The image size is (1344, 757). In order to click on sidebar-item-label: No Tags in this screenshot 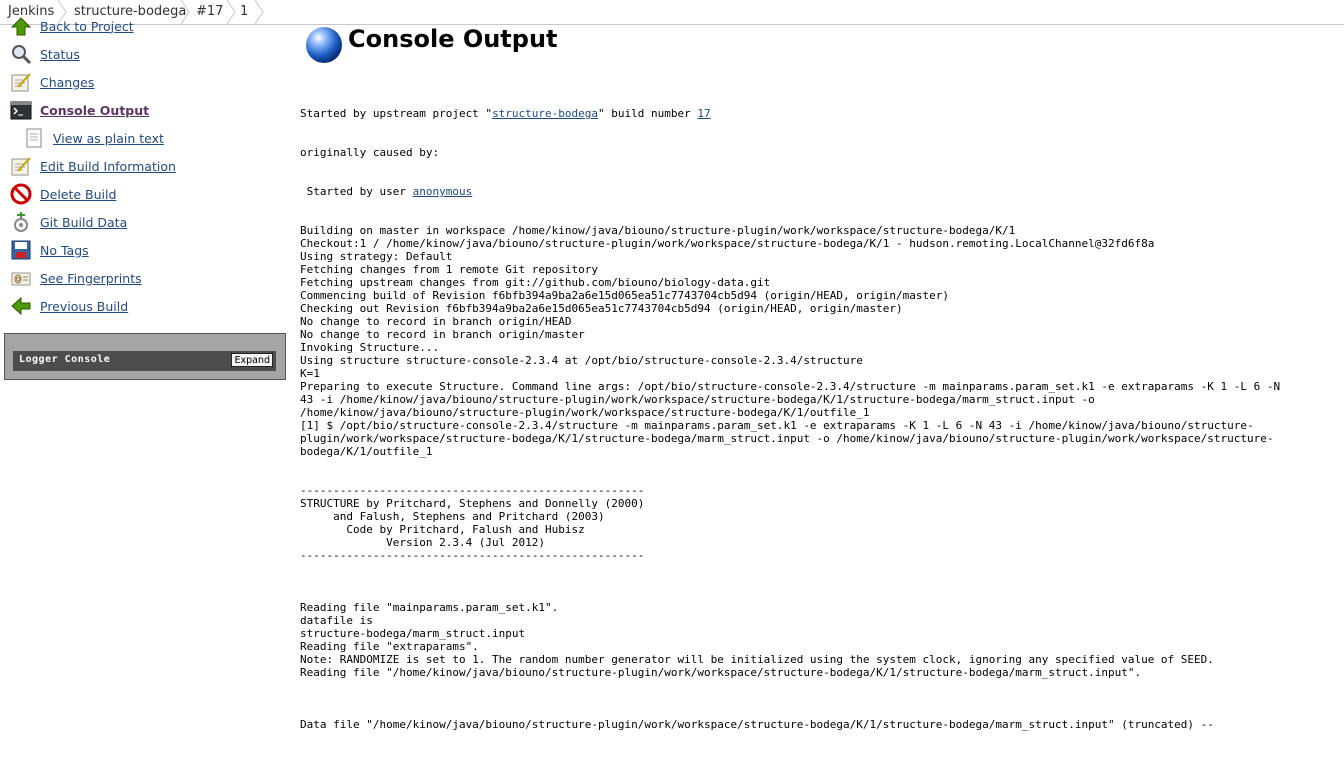, I will do `click(64, 250)`.